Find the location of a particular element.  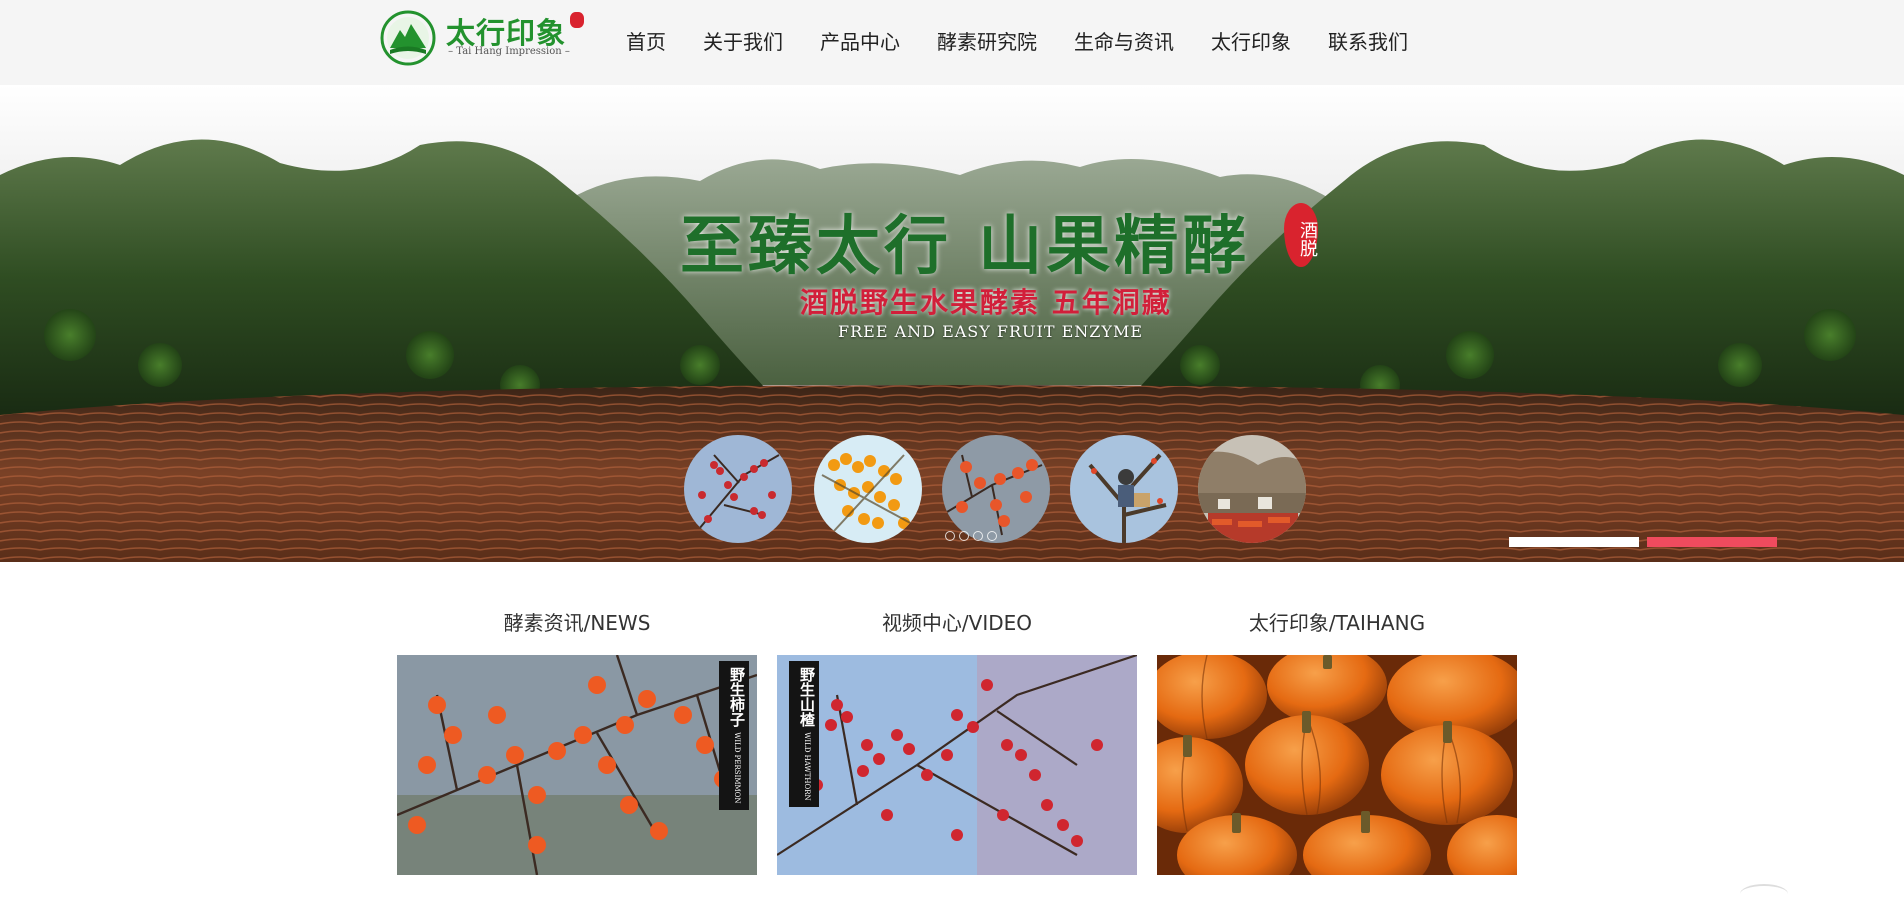

hero-dot-indicators is located at coordinates (980, 533).